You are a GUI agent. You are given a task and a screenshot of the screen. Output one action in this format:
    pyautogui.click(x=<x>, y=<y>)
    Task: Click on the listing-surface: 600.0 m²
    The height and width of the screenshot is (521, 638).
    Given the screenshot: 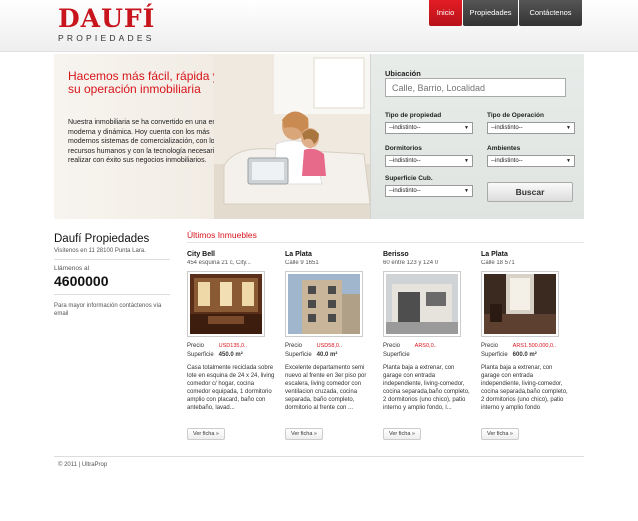 What is the action you would take?
    pyautogui.click(x=524, y=355)
    